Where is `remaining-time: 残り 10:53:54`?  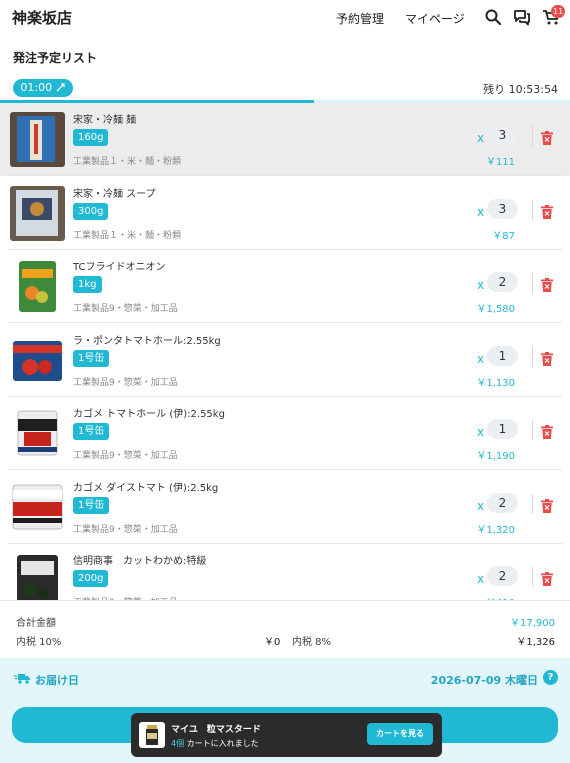 remaining-time: 残り 10:53:54 is located at coordinates (520, 89).